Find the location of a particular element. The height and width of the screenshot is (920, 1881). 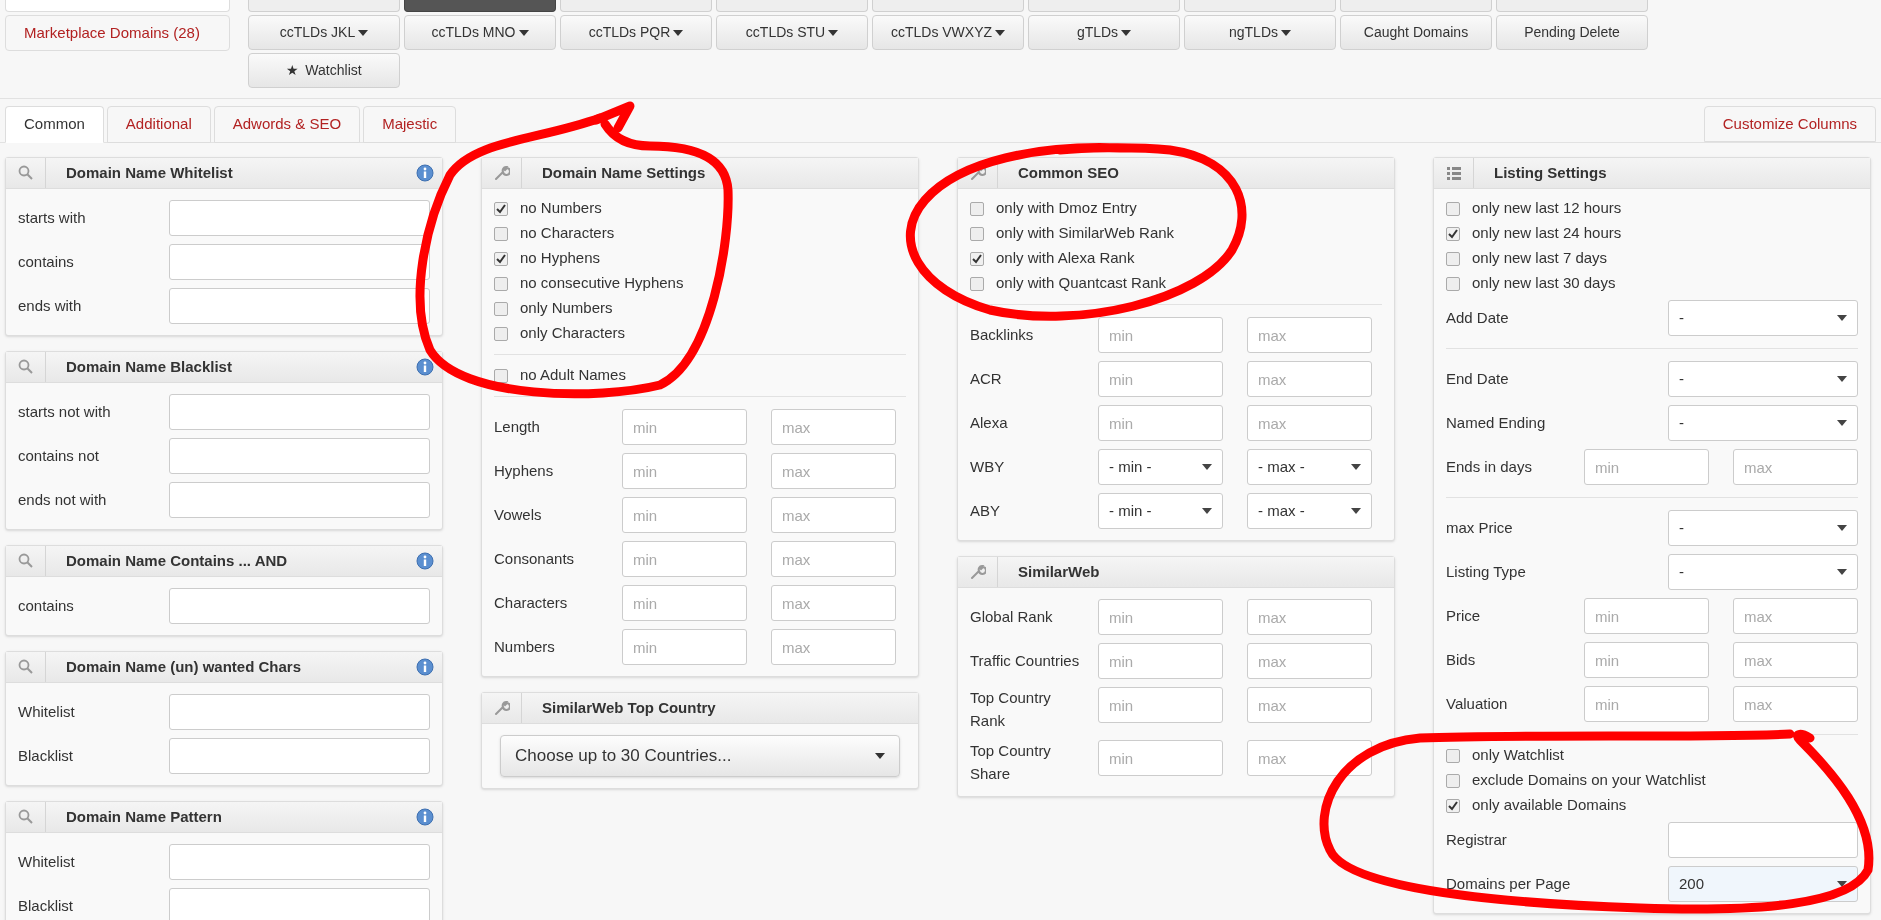

field-label: Whitelist is located at coordinates (47, 861).